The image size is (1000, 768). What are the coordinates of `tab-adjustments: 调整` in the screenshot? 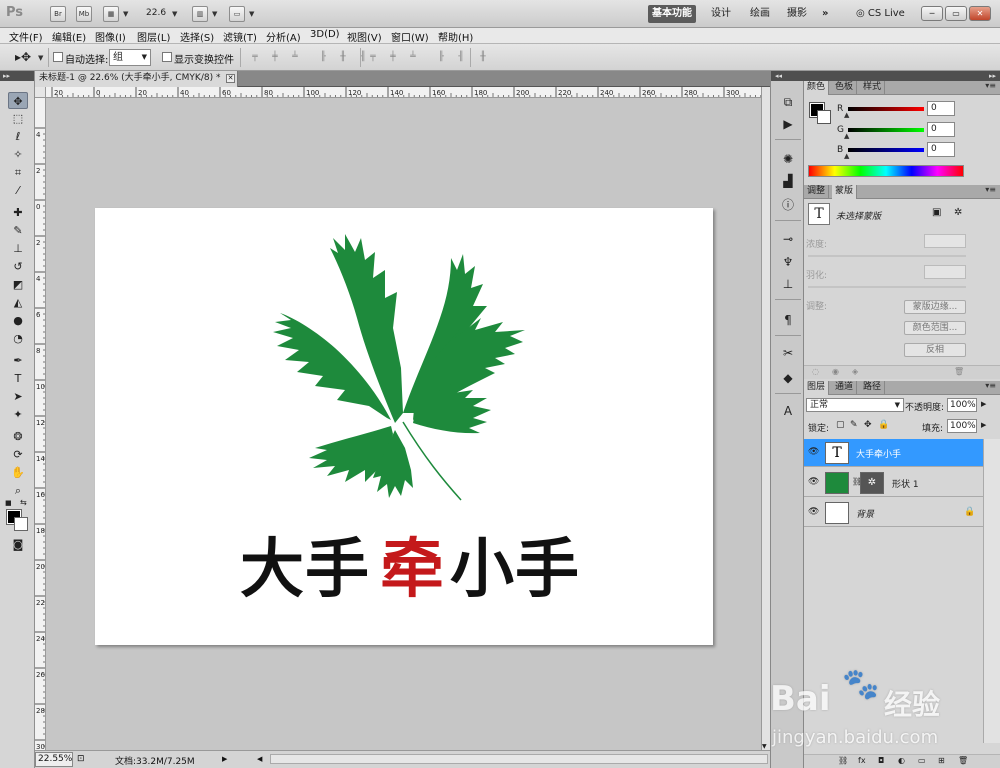 It's located at (817, 192).